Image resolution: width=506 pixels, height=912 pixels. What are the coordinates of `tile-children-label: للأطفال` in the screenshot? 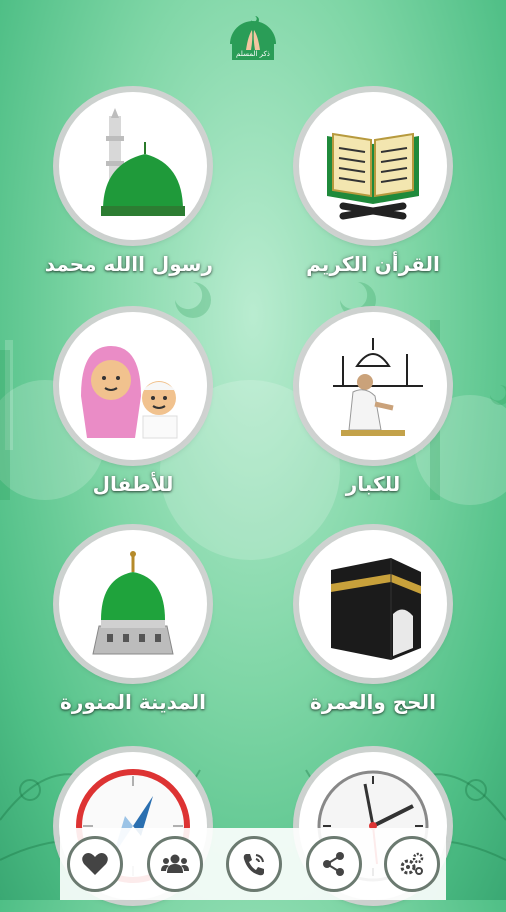 It's located at (133, 484).